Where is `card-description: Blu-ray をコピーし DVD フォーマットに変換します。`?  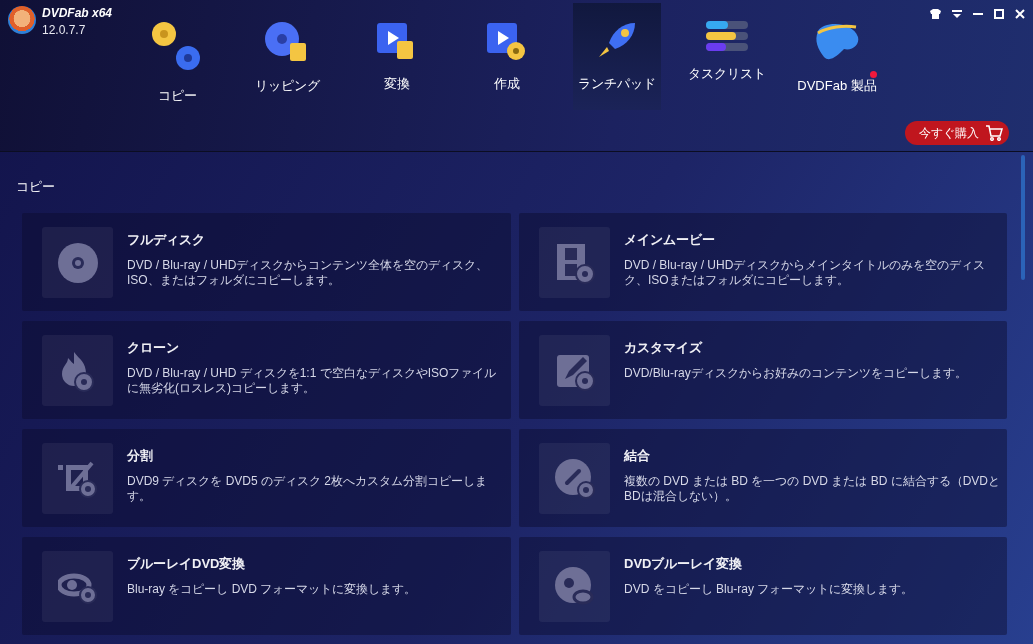 card-description: Blu-ray をコピーし DVD フォーマットに変換します。 is located at coordinates (272, 589).